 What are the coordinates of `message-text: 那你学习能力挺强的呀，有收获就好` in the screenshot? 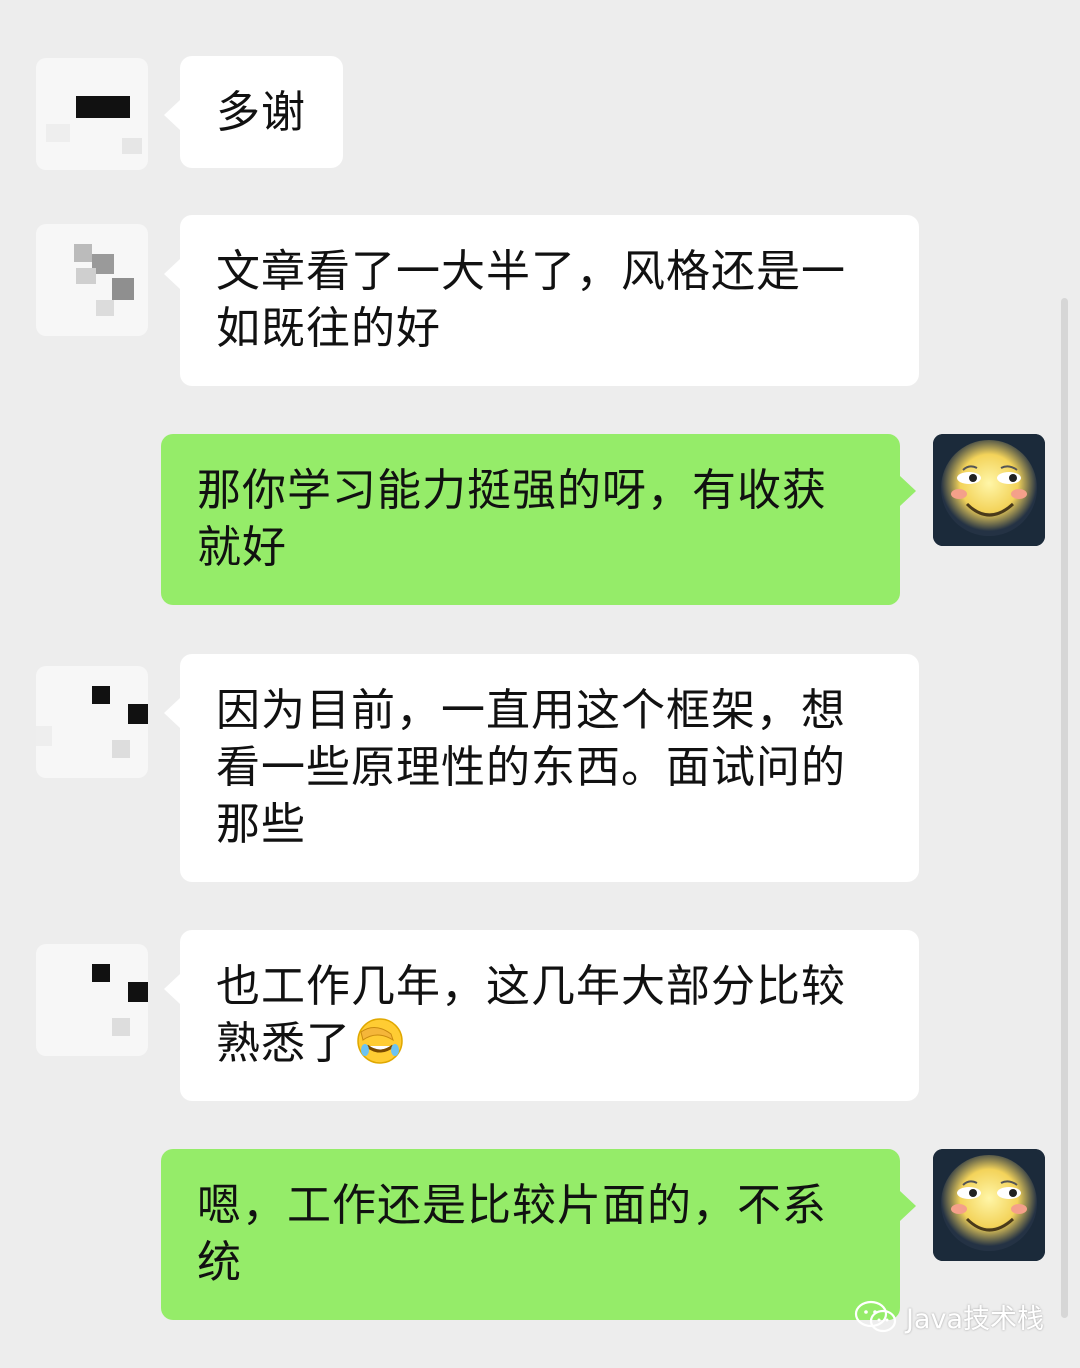 It's located at (512, 519).